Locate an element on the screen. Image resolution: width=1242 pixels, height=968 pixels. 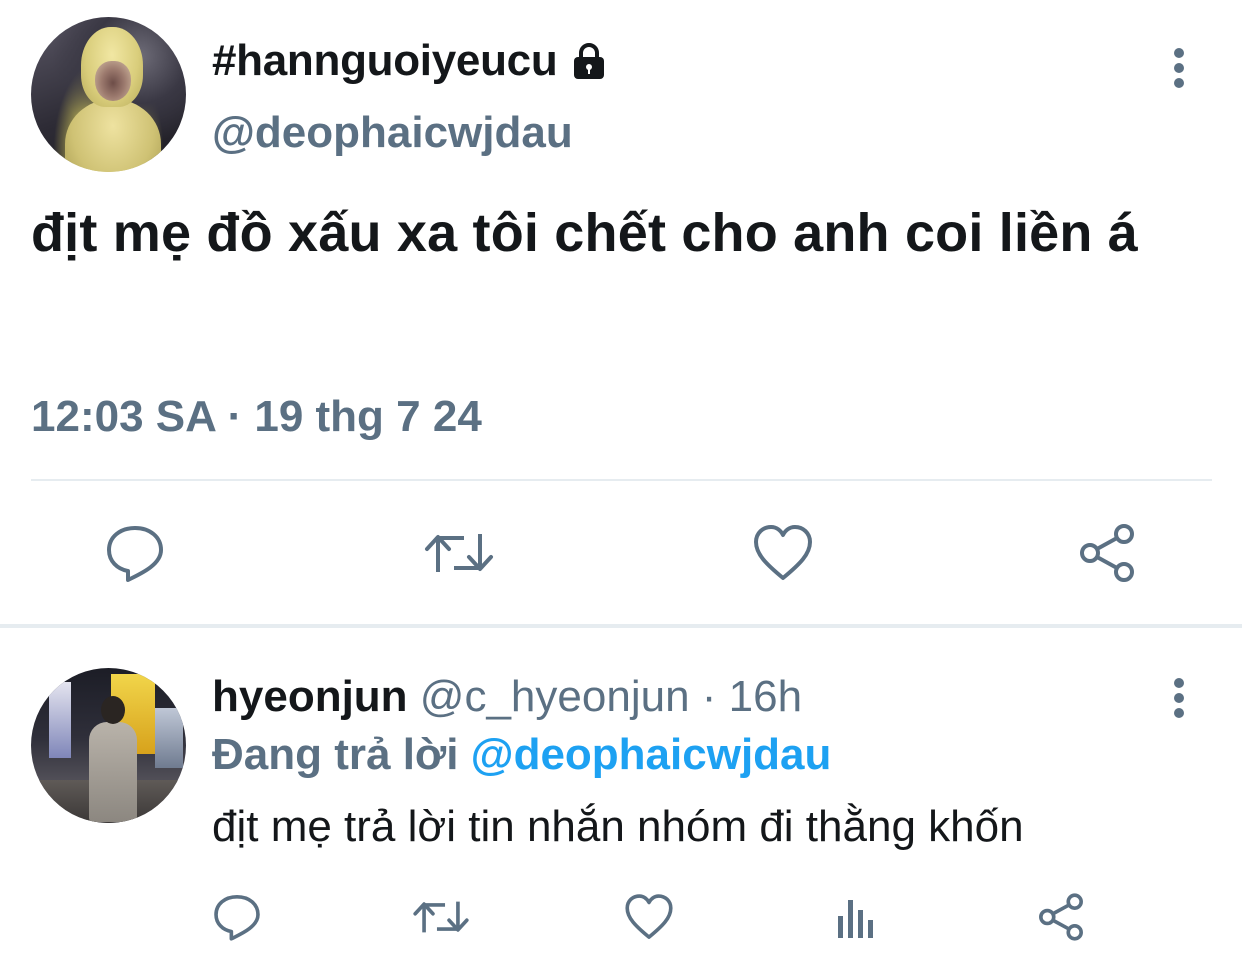
divider is located at coordinates (621, 480).